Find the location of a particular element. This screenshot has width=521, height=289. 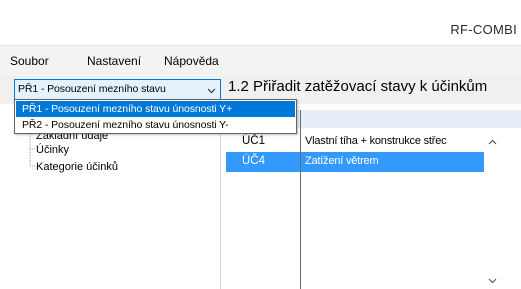

design-situation-combo: PŘ1 - Posouzení mezního stavu is located at coordinates (117, 89).